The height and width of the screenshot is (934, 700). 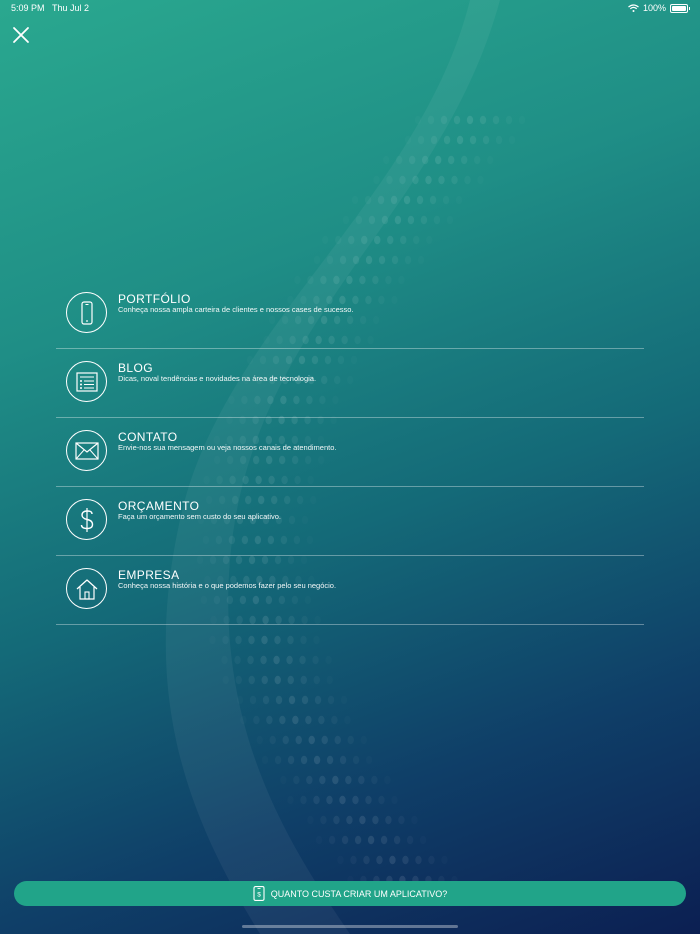 What do you see at coordinates (359, 893) in the screenshot?
I see `cta-label: QUANTO CUSTA CRIAR UM APLICATIVO?` at bounding box center [359, 893].